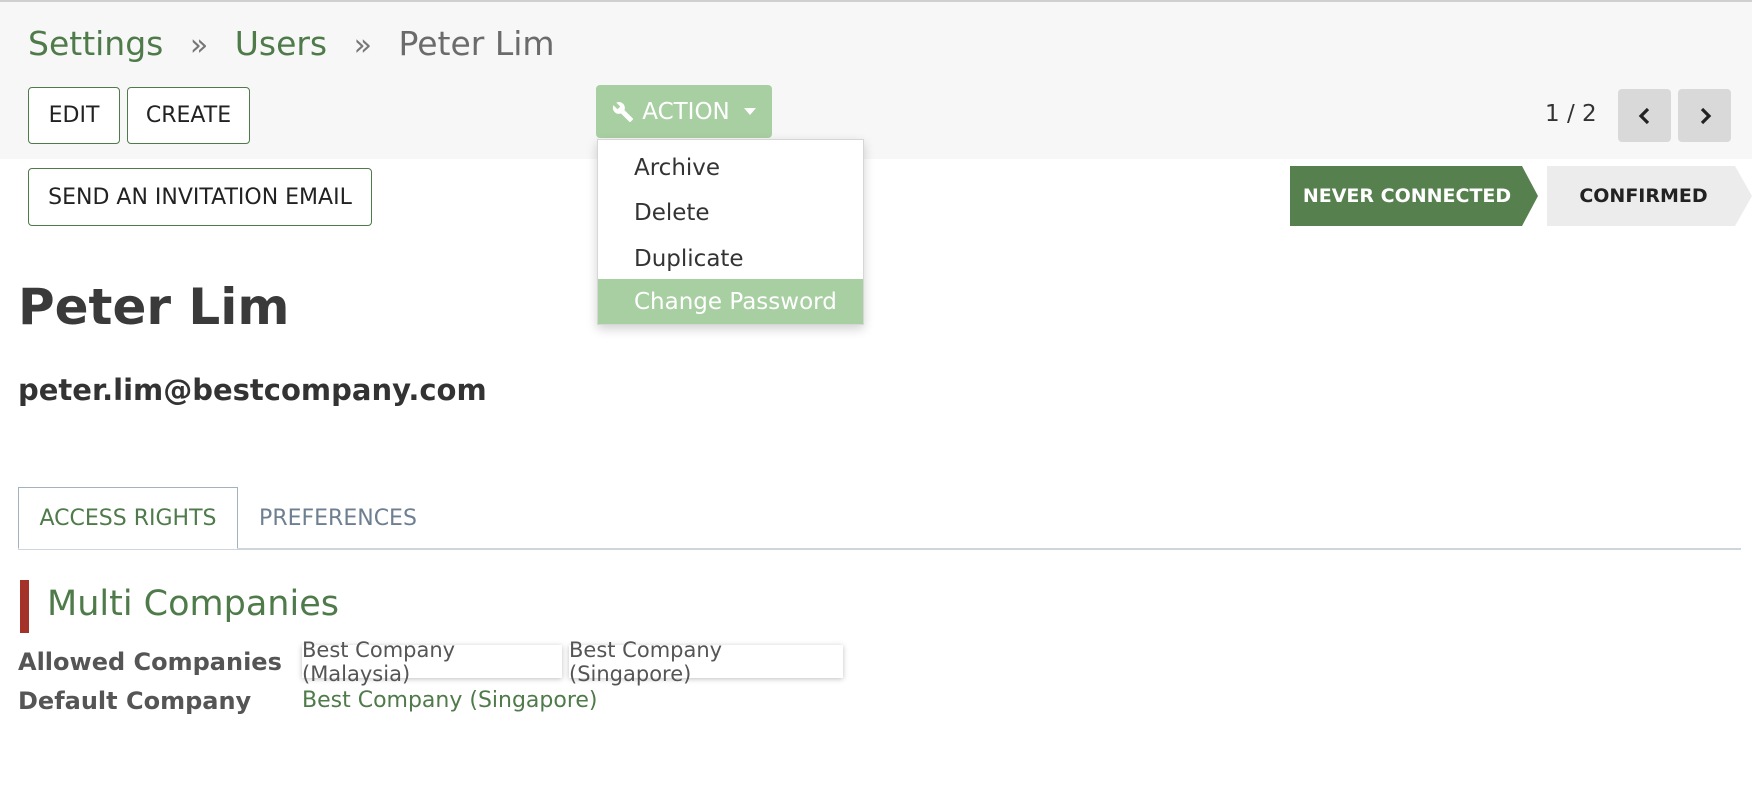 The image size is (1752, 796). Describe the element at coordinates (706, 662) in the screenshot. I see `allowed-company-tag: Best Company (Singapore)` at that location.